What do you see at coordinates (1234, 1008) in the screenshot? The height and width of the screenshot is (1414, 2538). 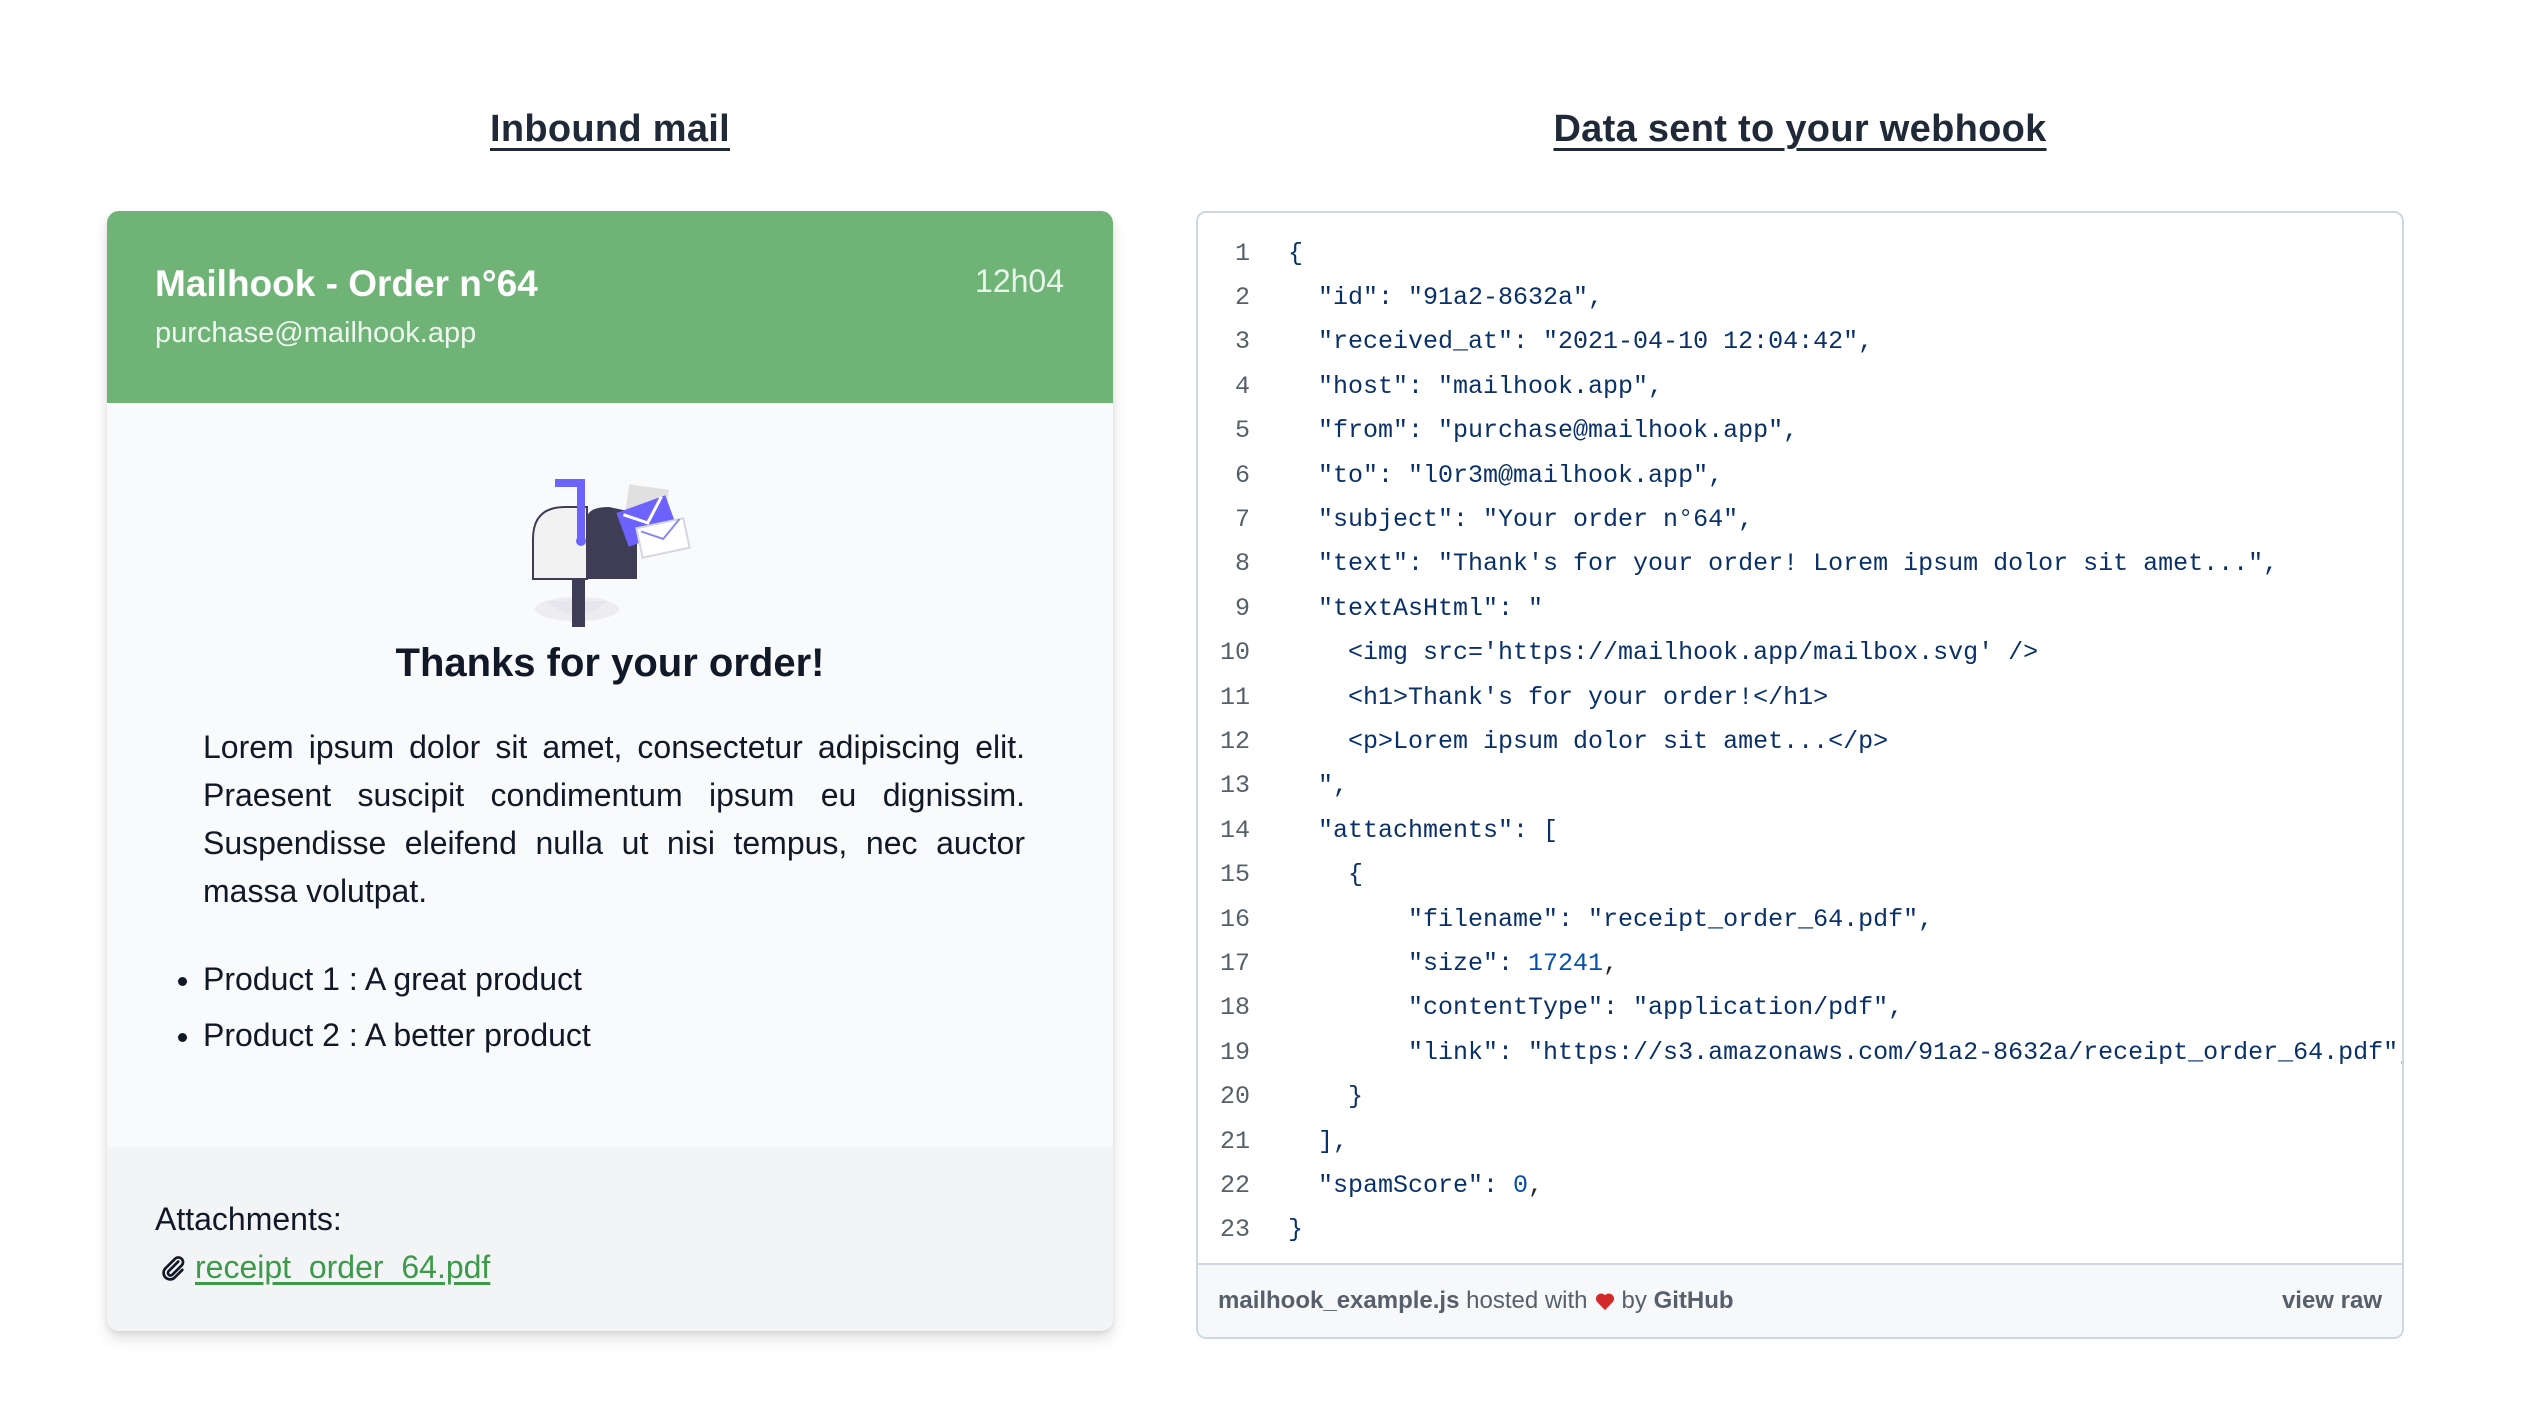 I see `line-number: 18` at bounding box center [1234, 1008].